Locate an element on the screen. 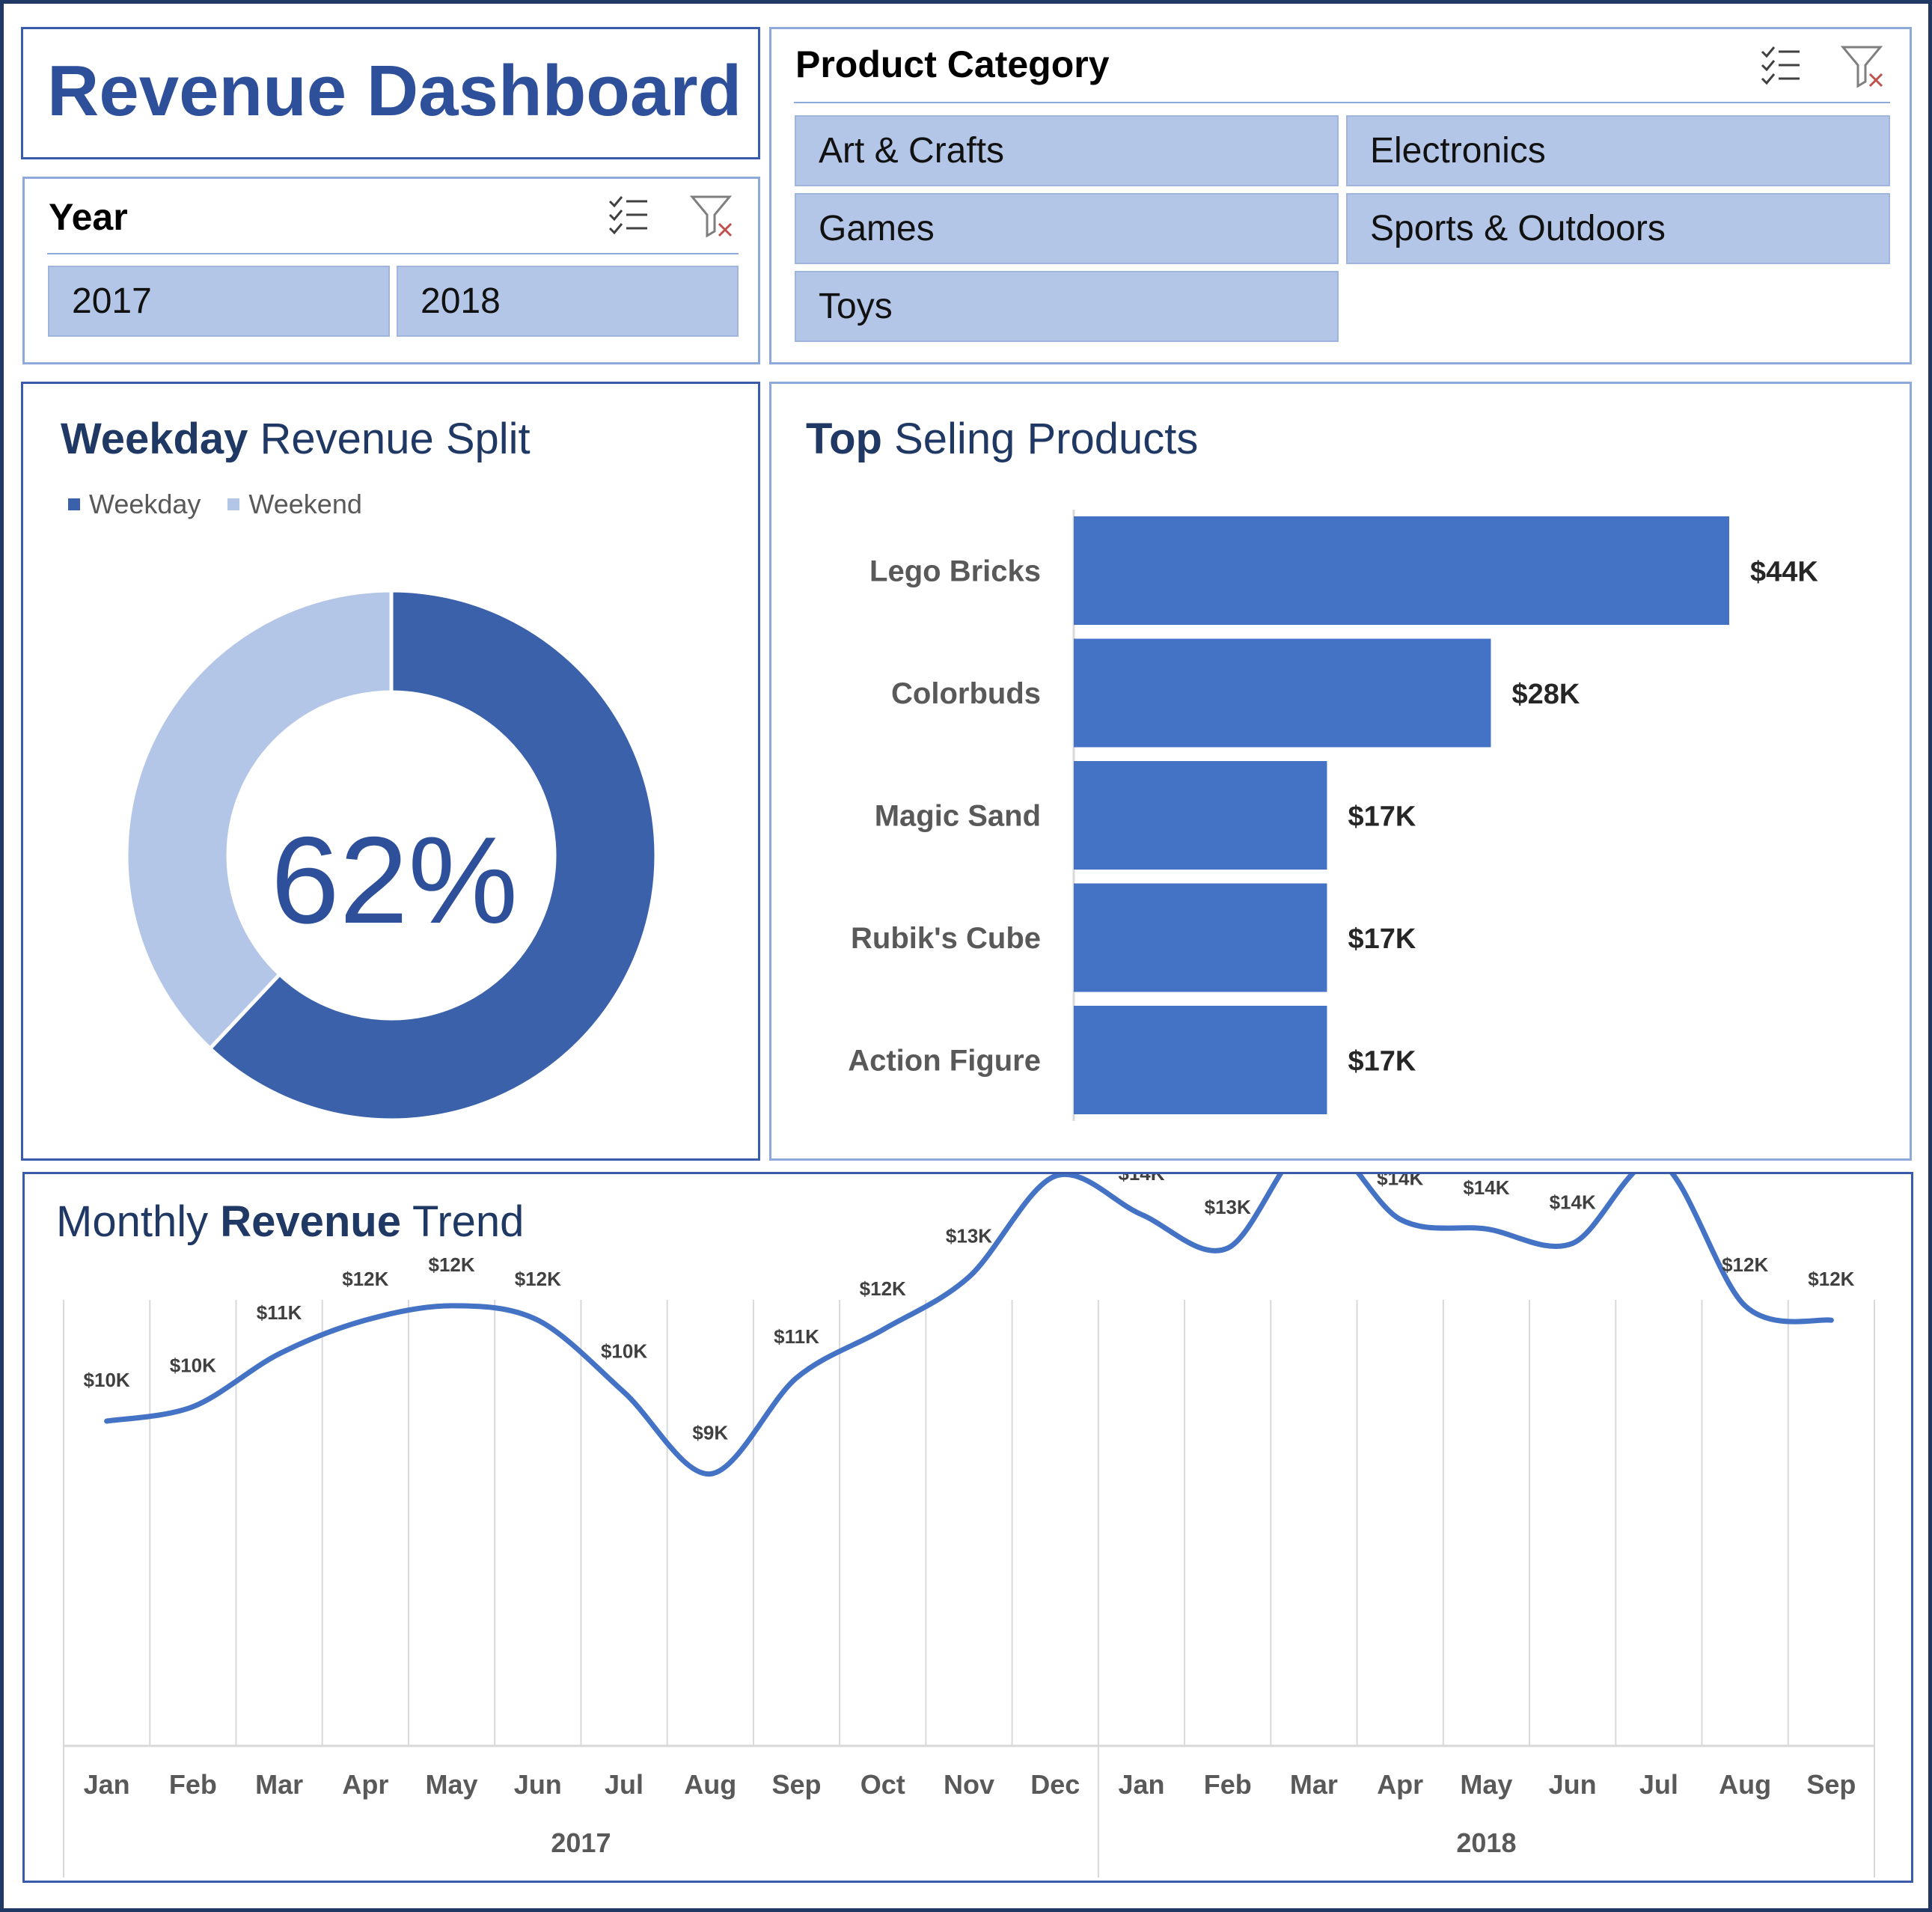 This screenshot has width=1932, height=1912. revenue-trend-line is located at coordinates (969, 1325).